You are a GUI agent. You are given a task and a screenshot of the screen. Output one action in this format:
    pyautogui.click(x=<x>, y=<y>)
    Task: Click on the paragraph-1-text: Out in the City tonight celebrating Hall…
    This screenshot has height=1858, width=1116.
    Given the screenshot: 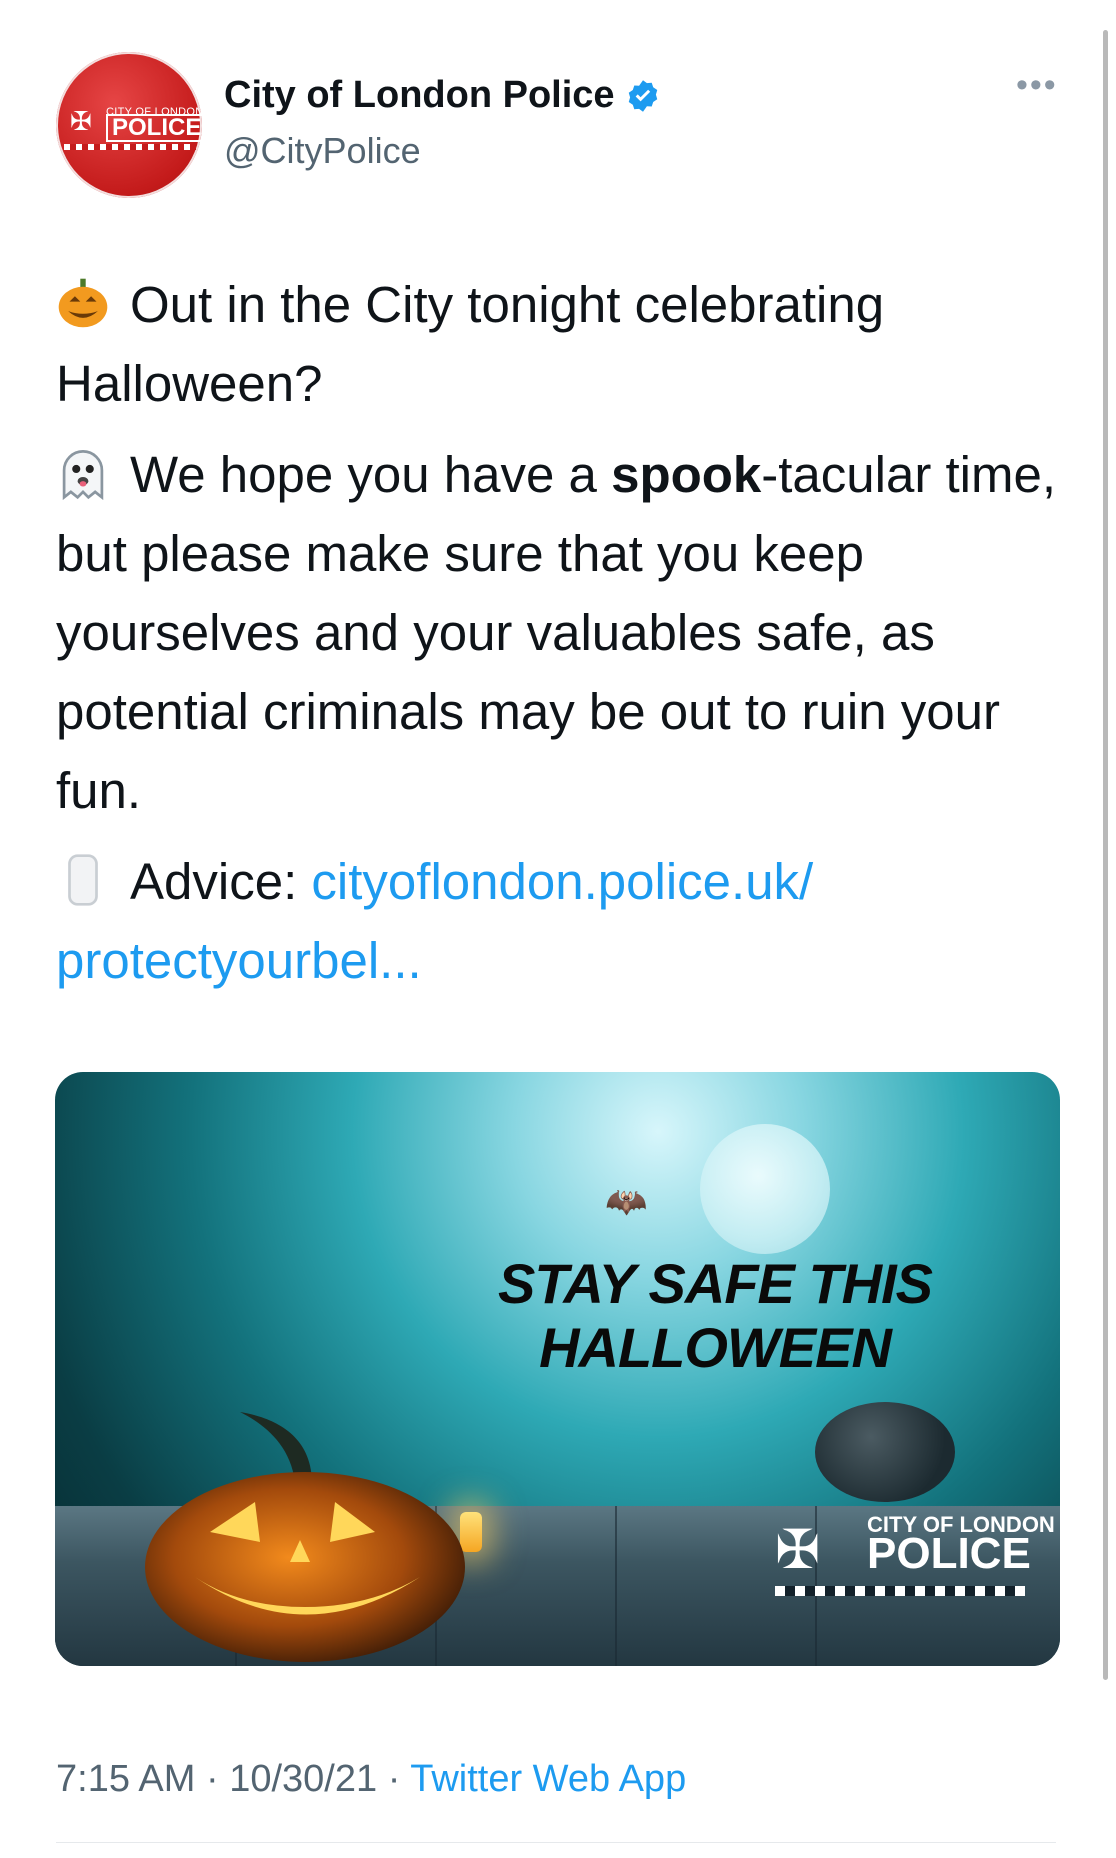 What is the action you would take?
    pyautogui.click(x=470, y=344)
    